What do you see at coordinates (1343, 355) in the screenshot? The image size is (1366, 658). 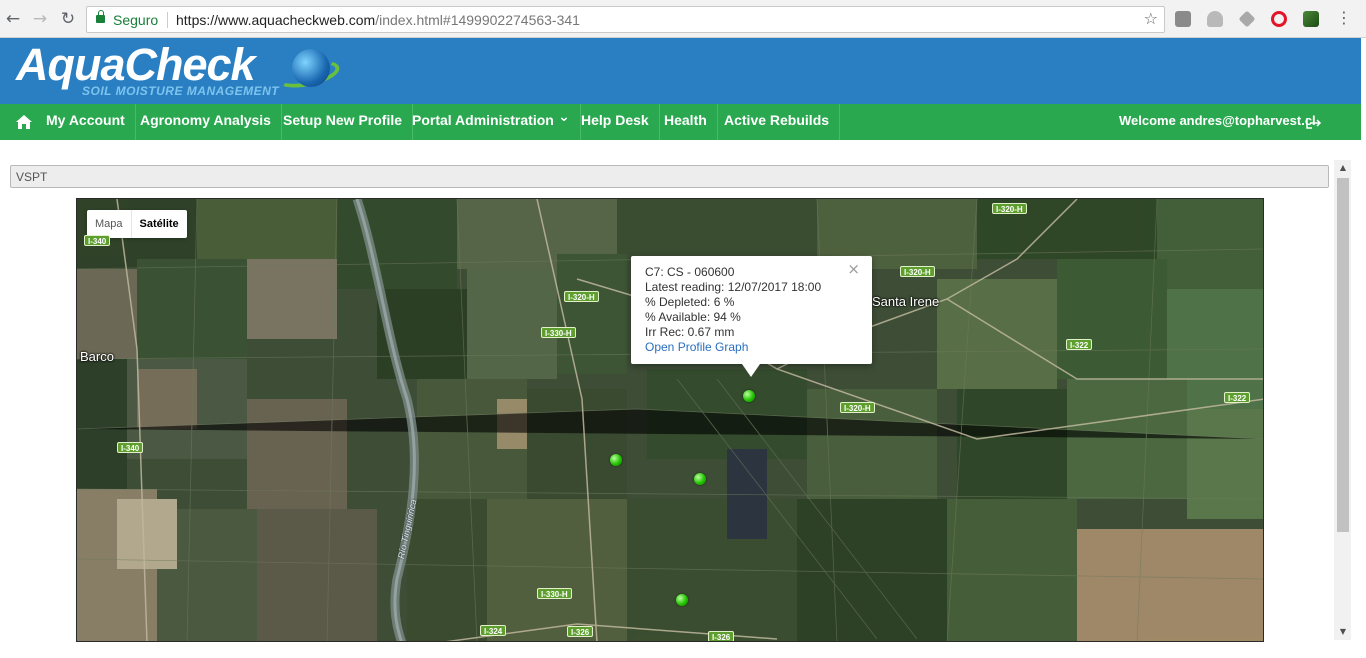 I see `scrollbar-thumb` at bounding box center [1343, 355].